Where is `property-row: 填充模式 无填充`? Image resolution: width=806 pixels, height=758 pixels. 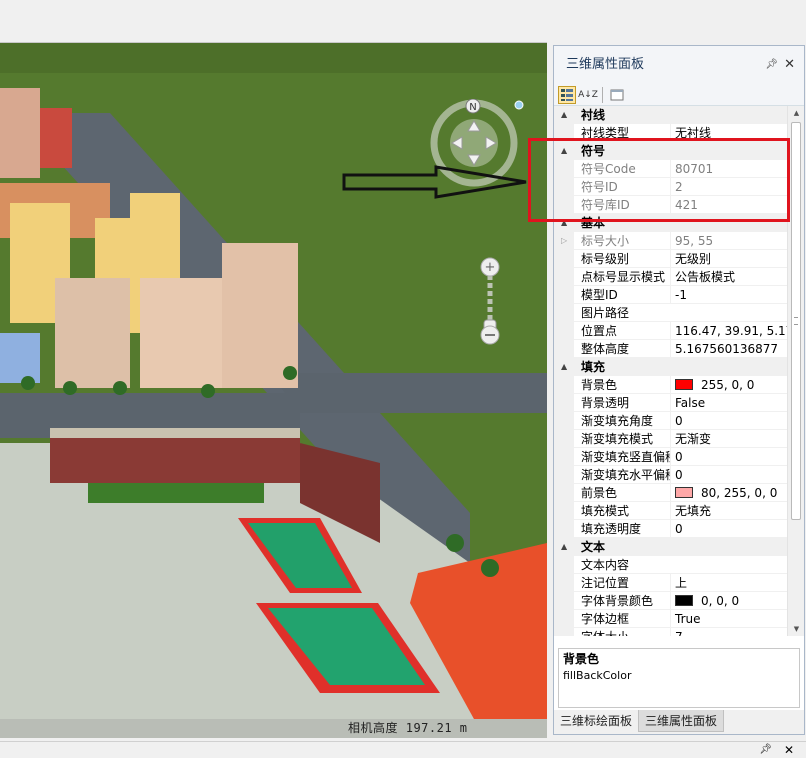 property-row: 填充模式 无填充 is located at coordinates (670, 511).